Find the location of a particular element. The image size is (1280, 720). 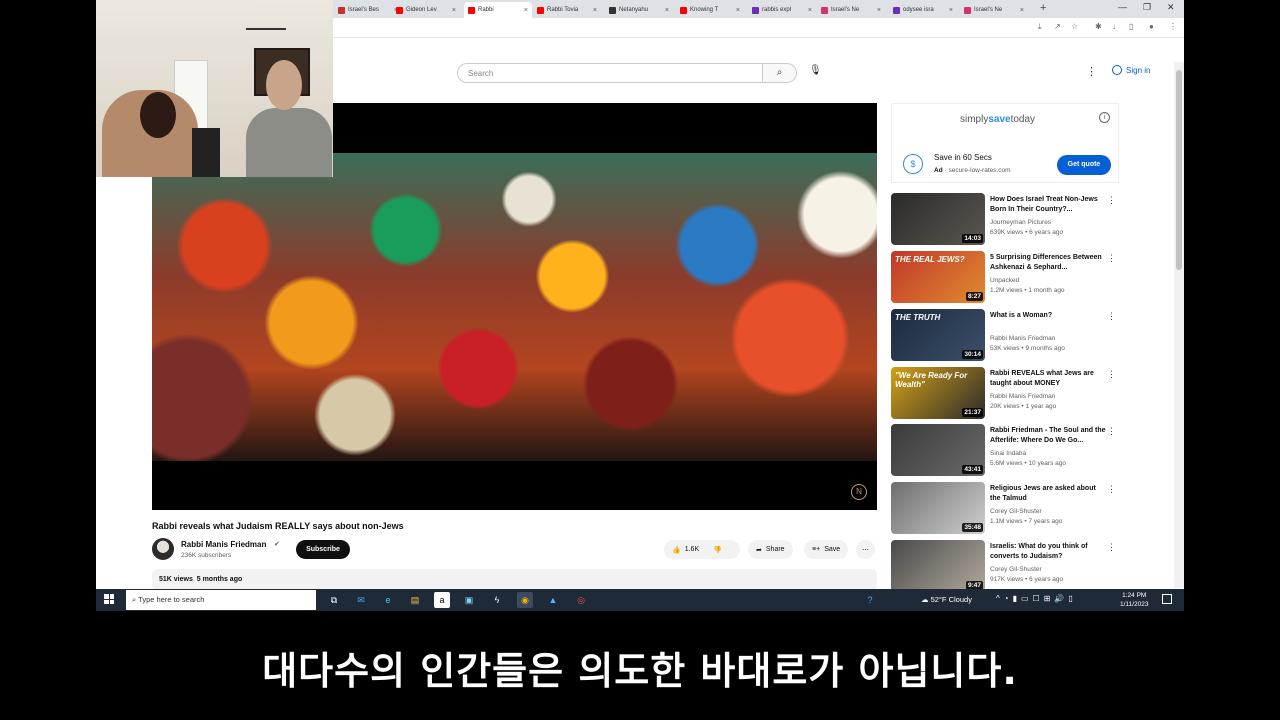

taskbar-search-input: ⌕ Type here to search is located at coordinates (221, 600).